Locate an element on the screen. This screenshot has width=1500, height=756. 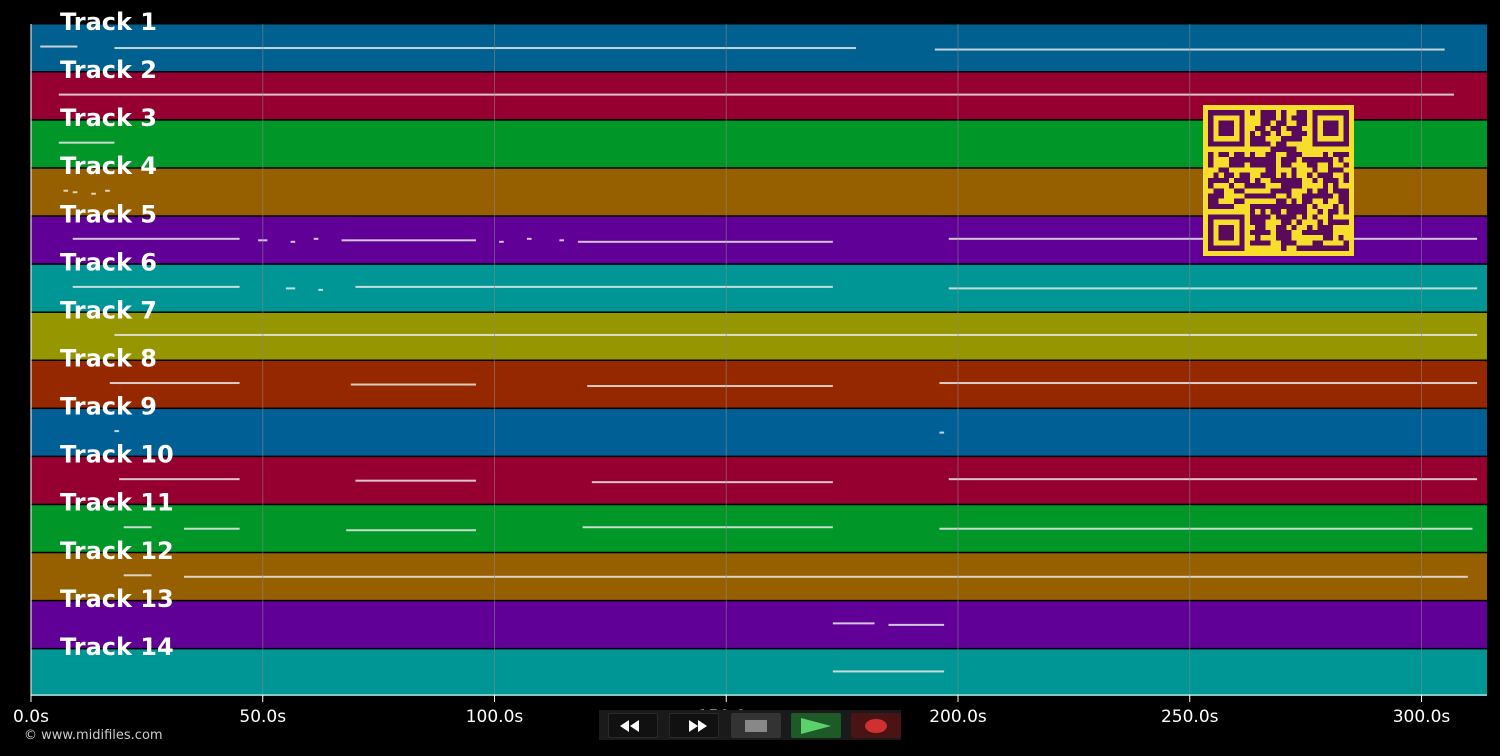
qr-code is located at coordinates (1278, 180).